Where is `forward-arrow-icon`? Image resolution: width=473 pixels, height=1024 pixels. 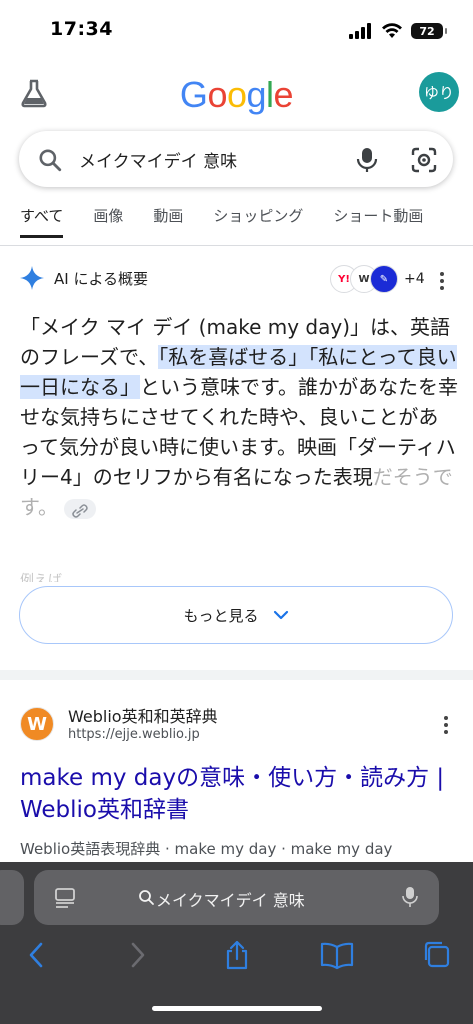 forward-arrow-icon is located at coordinates (137, 955).